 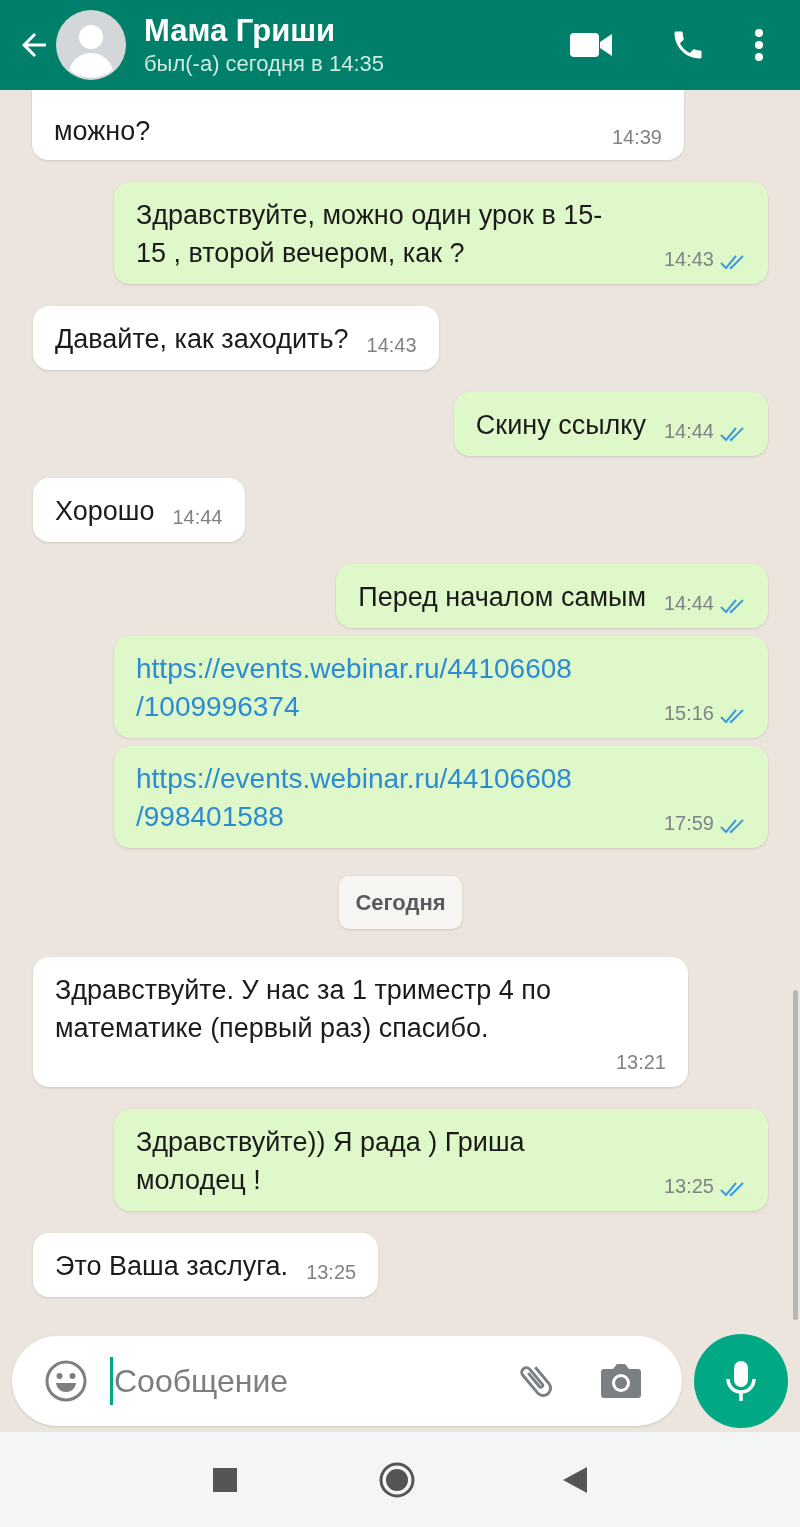 I want to click on message-text: Перед началом самым, so click(x=502, y=597).